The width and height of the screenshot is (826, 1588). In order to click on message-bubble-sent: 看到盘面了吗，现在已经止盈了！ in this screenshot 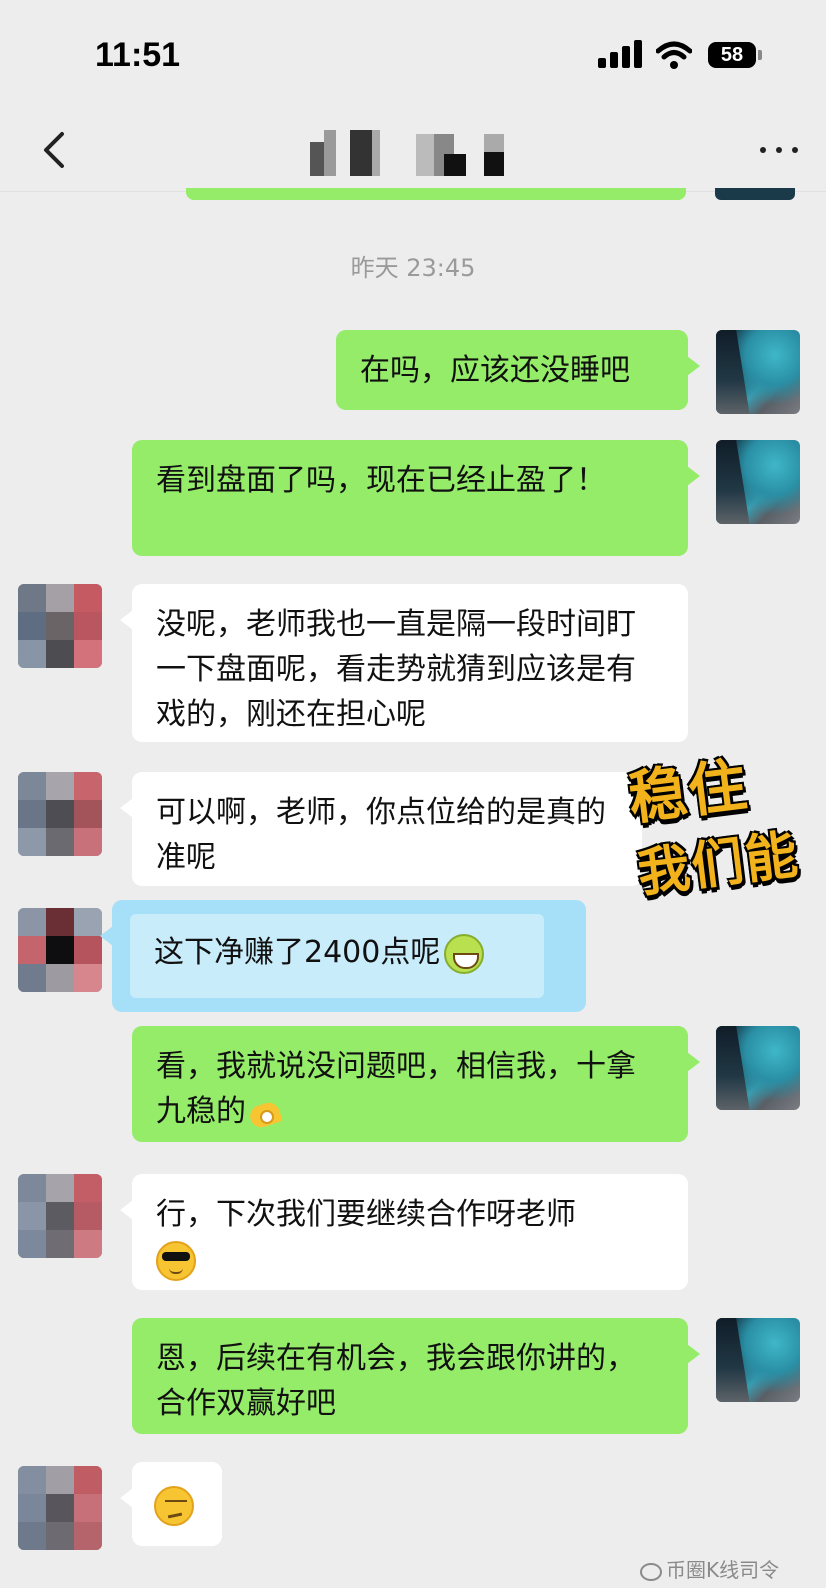, I will do `click(416, 498)`.